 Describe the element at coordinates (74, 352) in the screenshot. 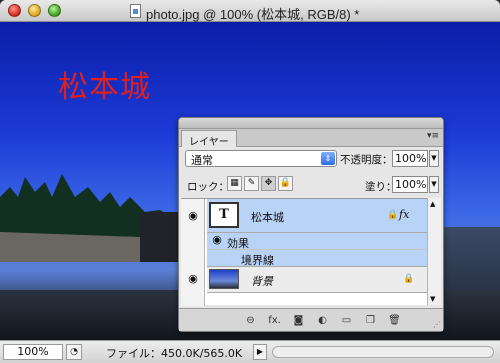

I see `status-info-icon: ◔` at that location.